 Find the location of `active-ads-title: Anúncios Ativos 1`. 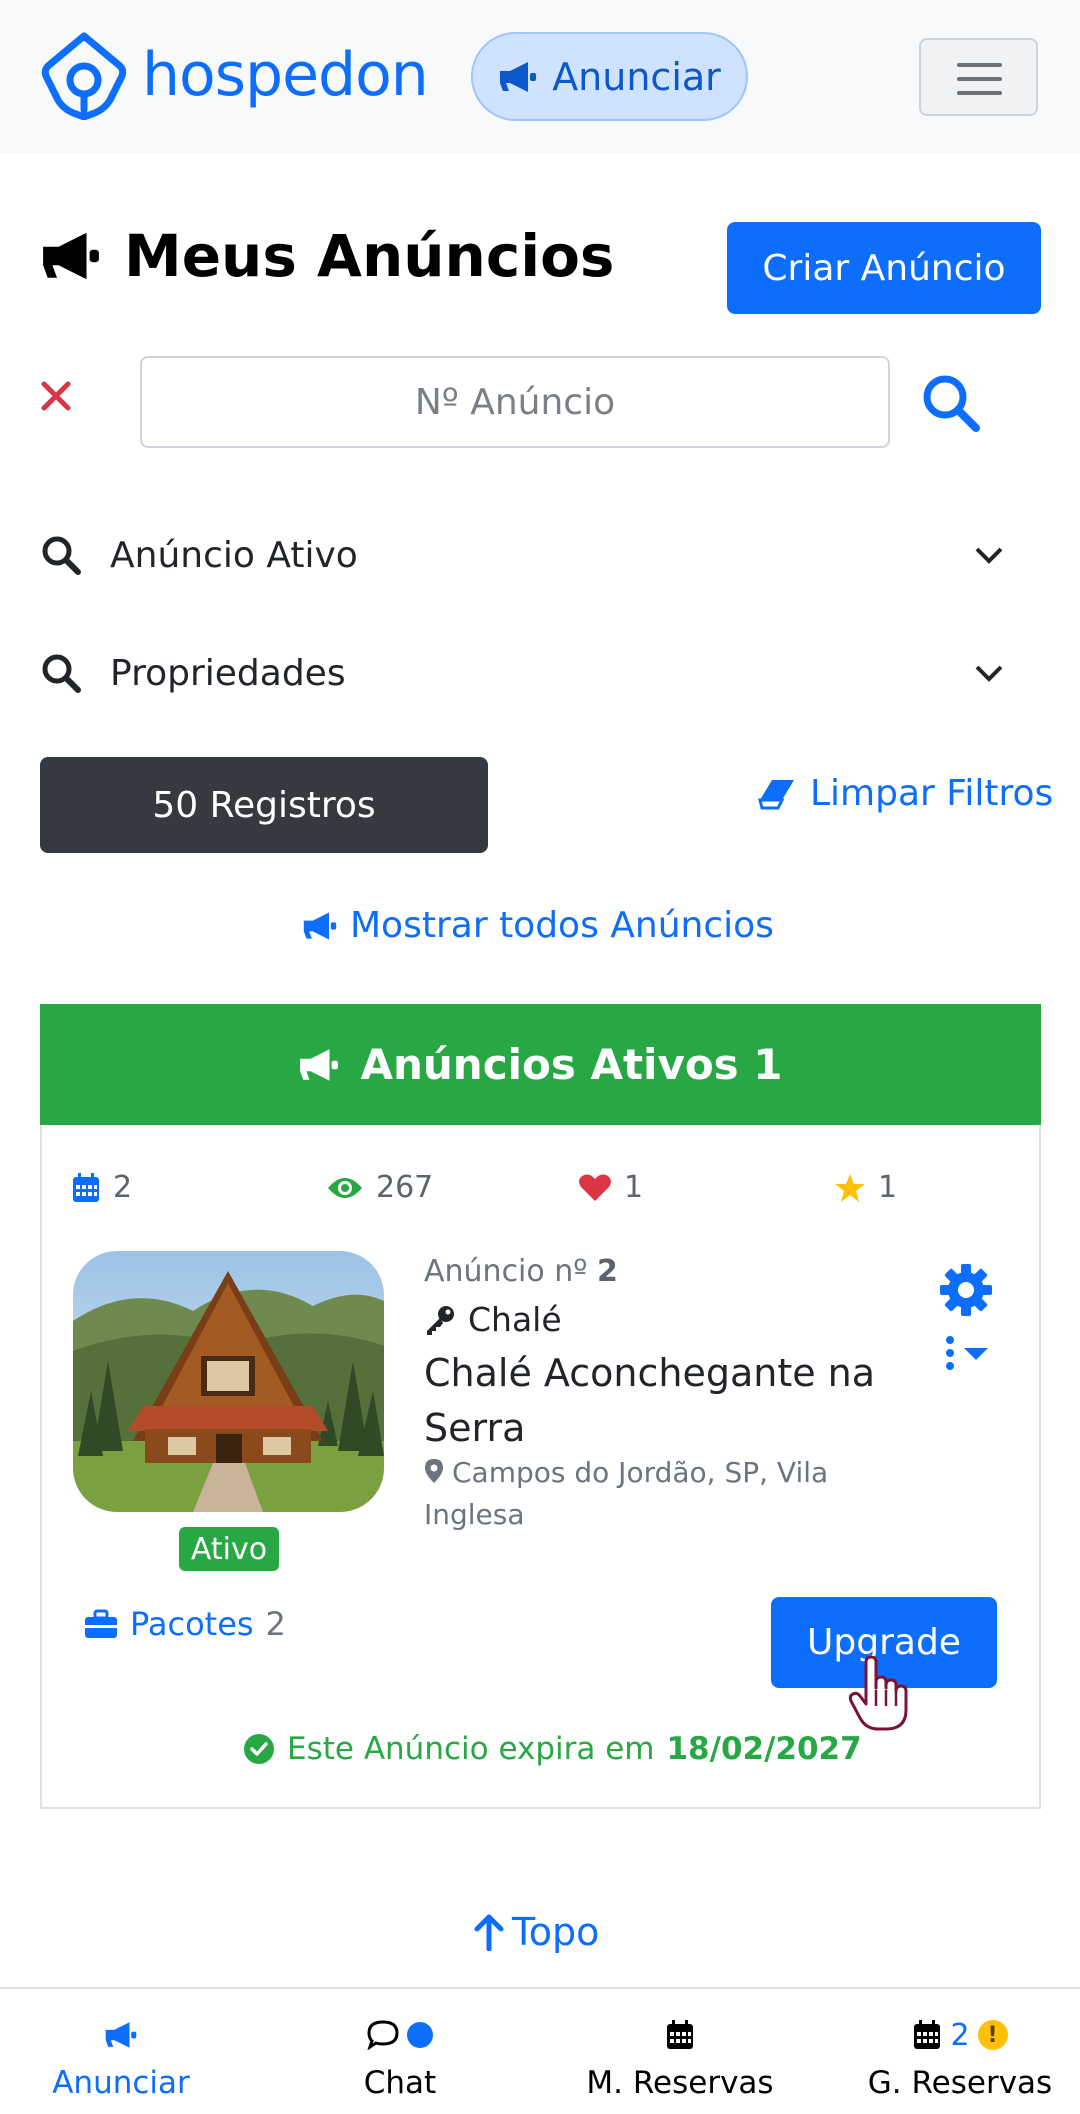

active-ads-title: Anúncios Ativos 1 is located at coordinates (571, 1064).